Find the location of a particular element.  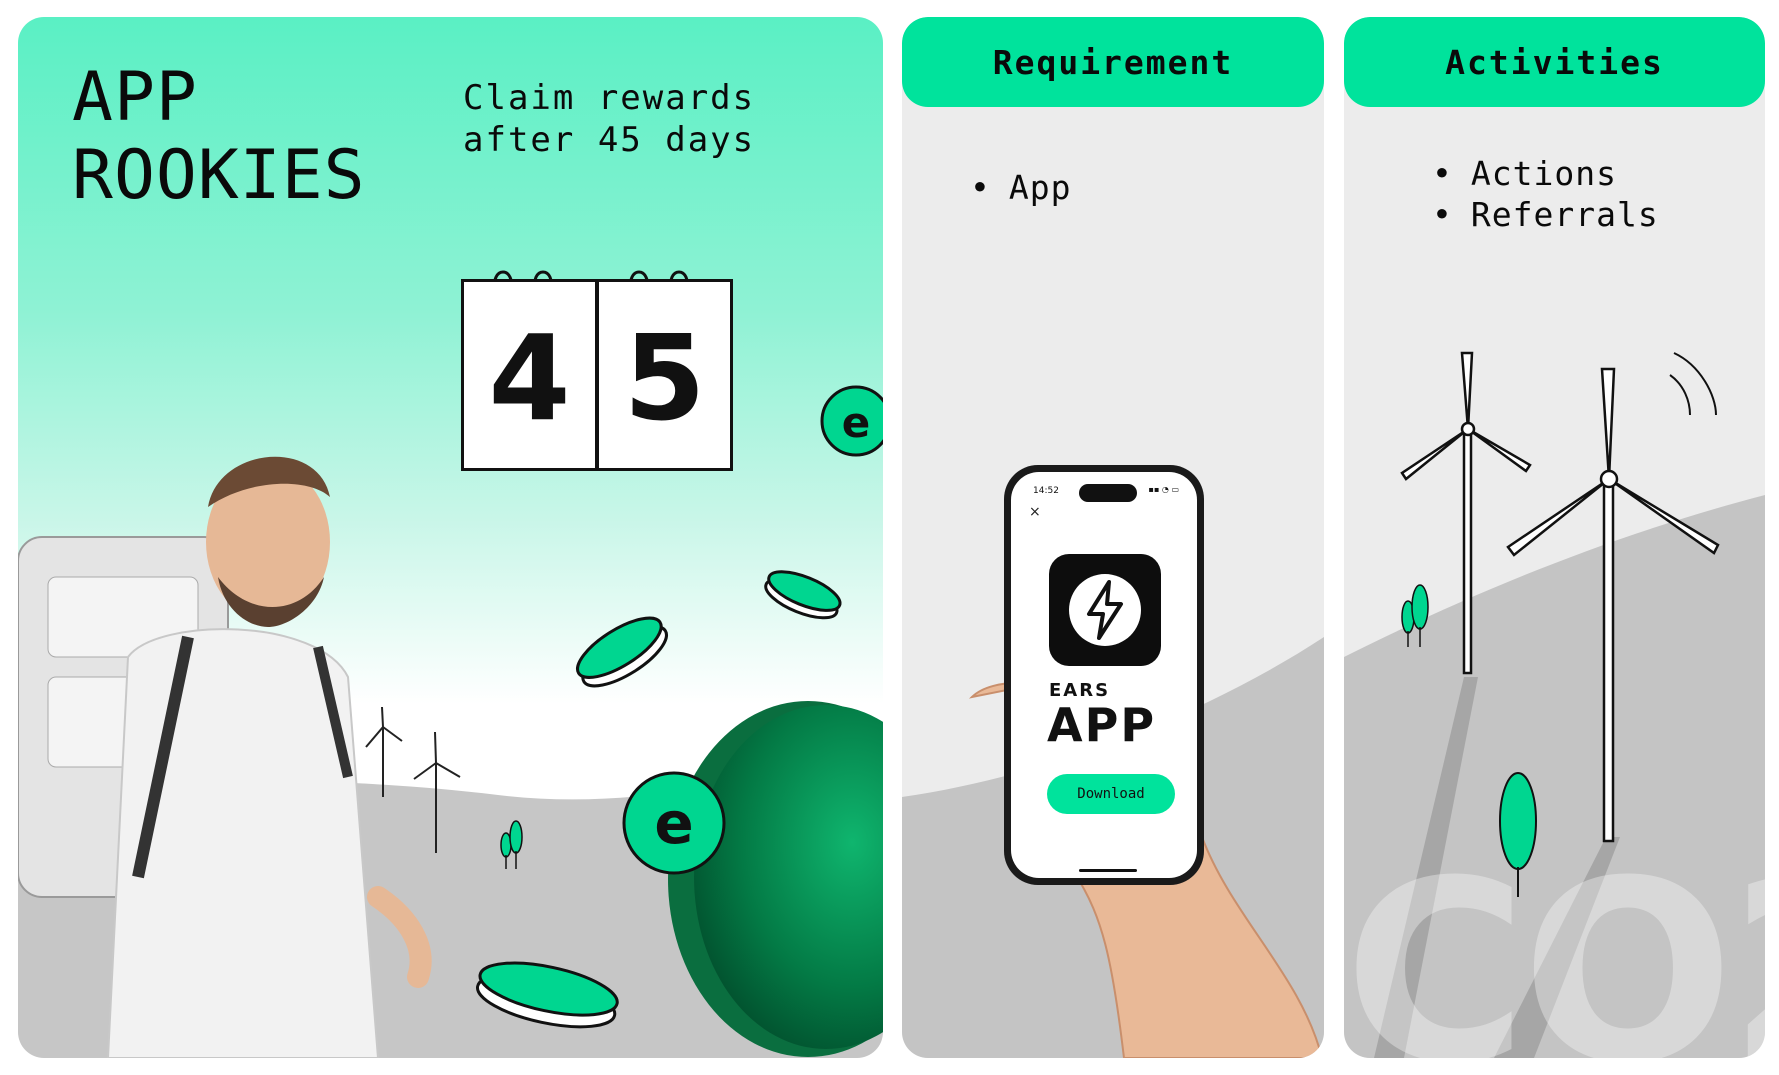

activity-item-referrals: Referrals is located at coordinates (1545, 214).